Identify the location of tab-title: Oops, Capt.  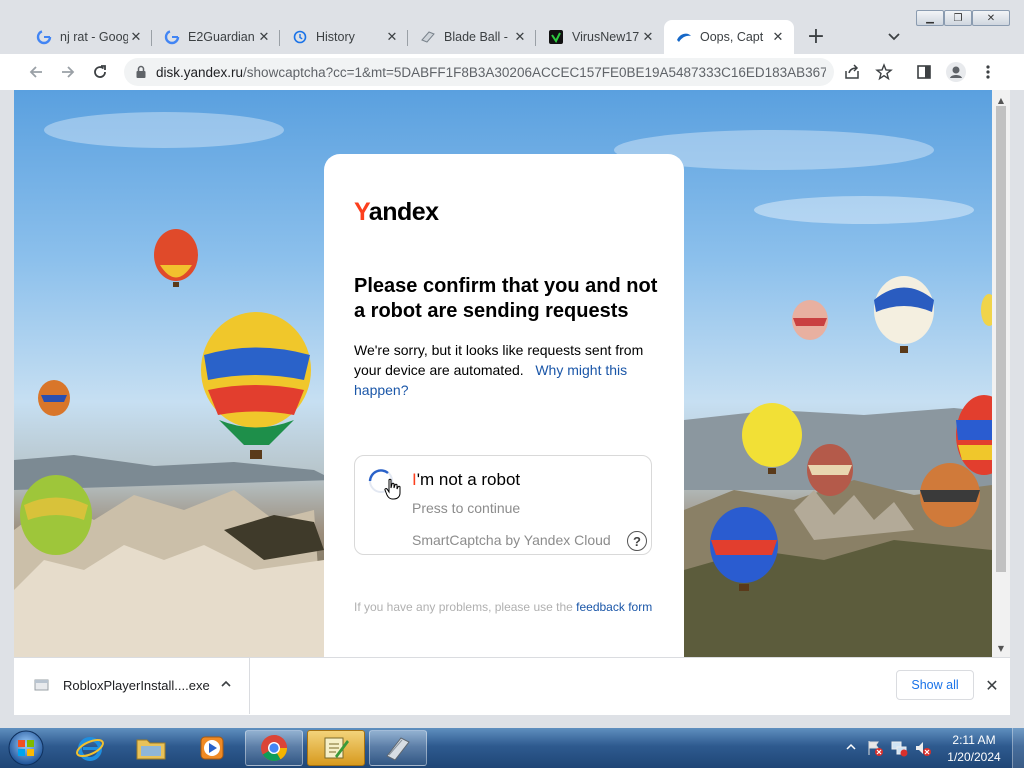
(732, 37).